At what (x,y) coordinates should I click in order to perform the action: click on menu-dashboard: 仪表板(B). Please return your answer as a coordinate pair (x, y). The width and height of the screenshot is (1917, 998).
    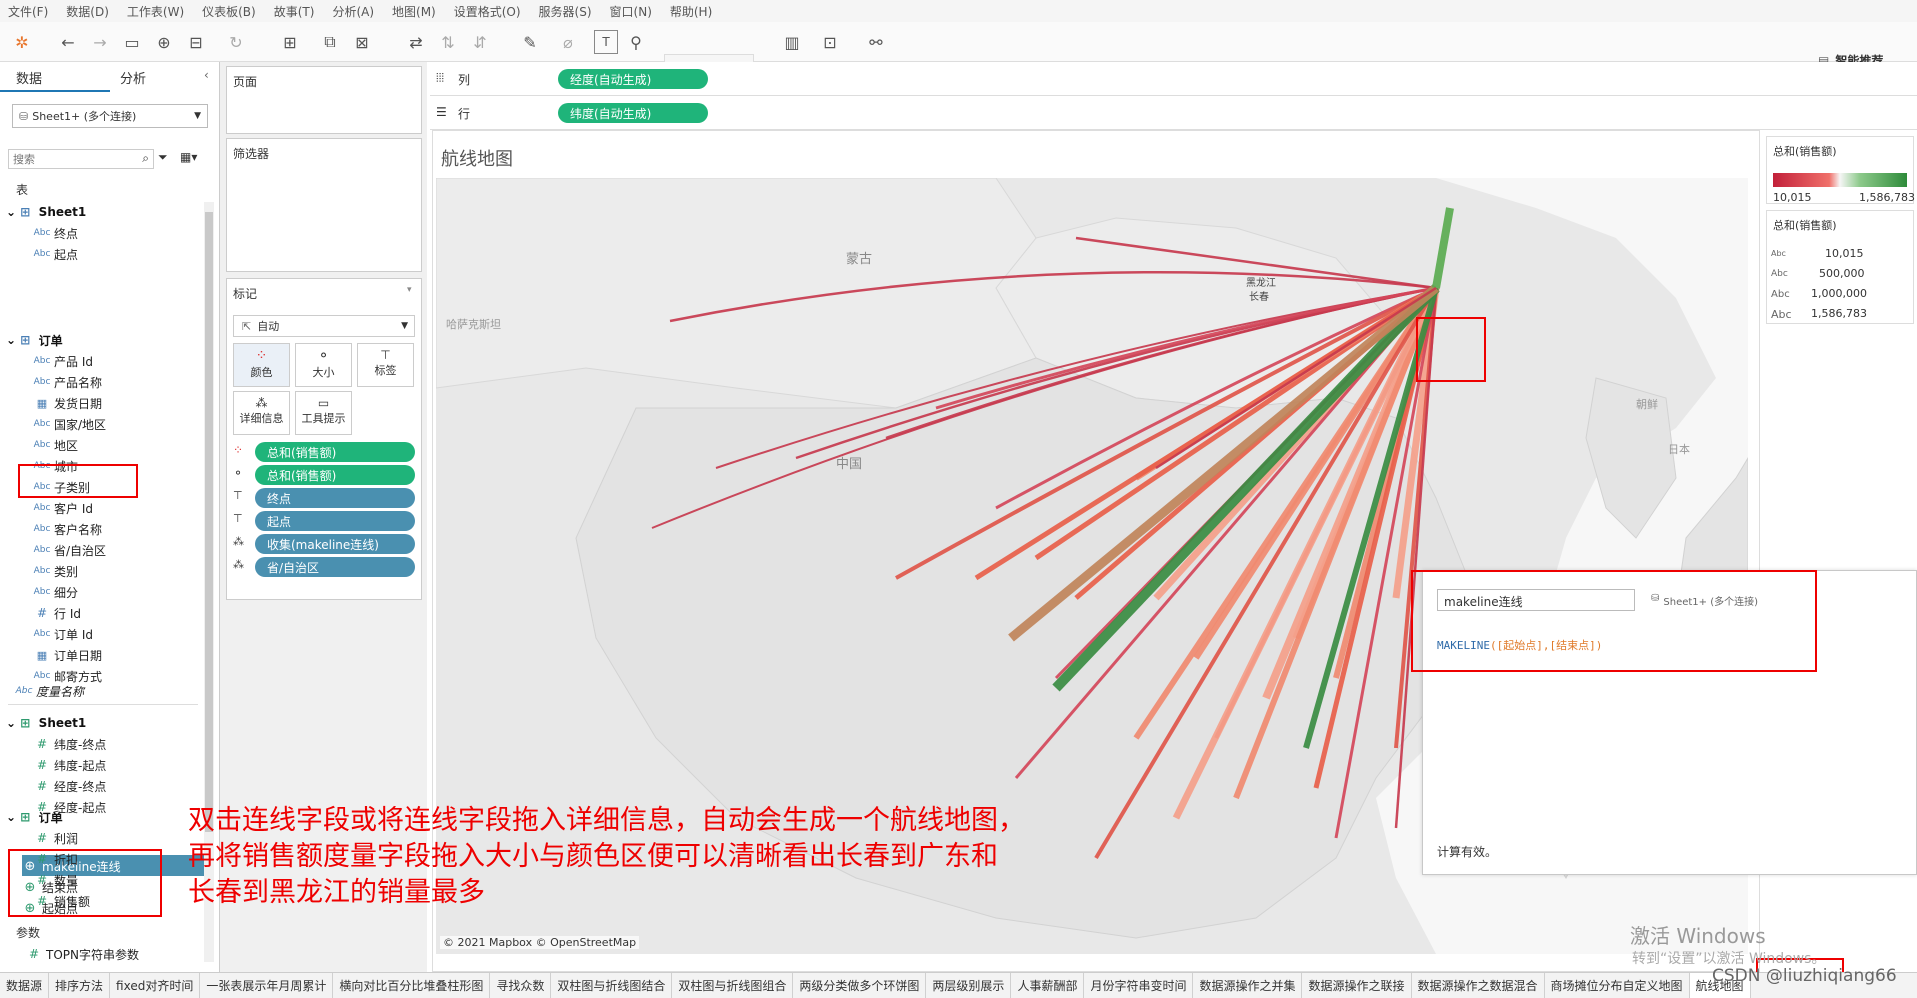
    Looking at the image, I should click on (229, 11).